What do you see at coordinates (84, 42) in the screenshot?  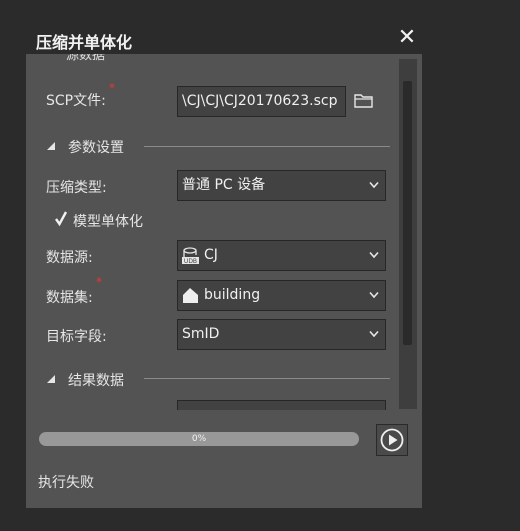 I see `dialog-title: 压缩并单体化` at bounding box center [84, 42].